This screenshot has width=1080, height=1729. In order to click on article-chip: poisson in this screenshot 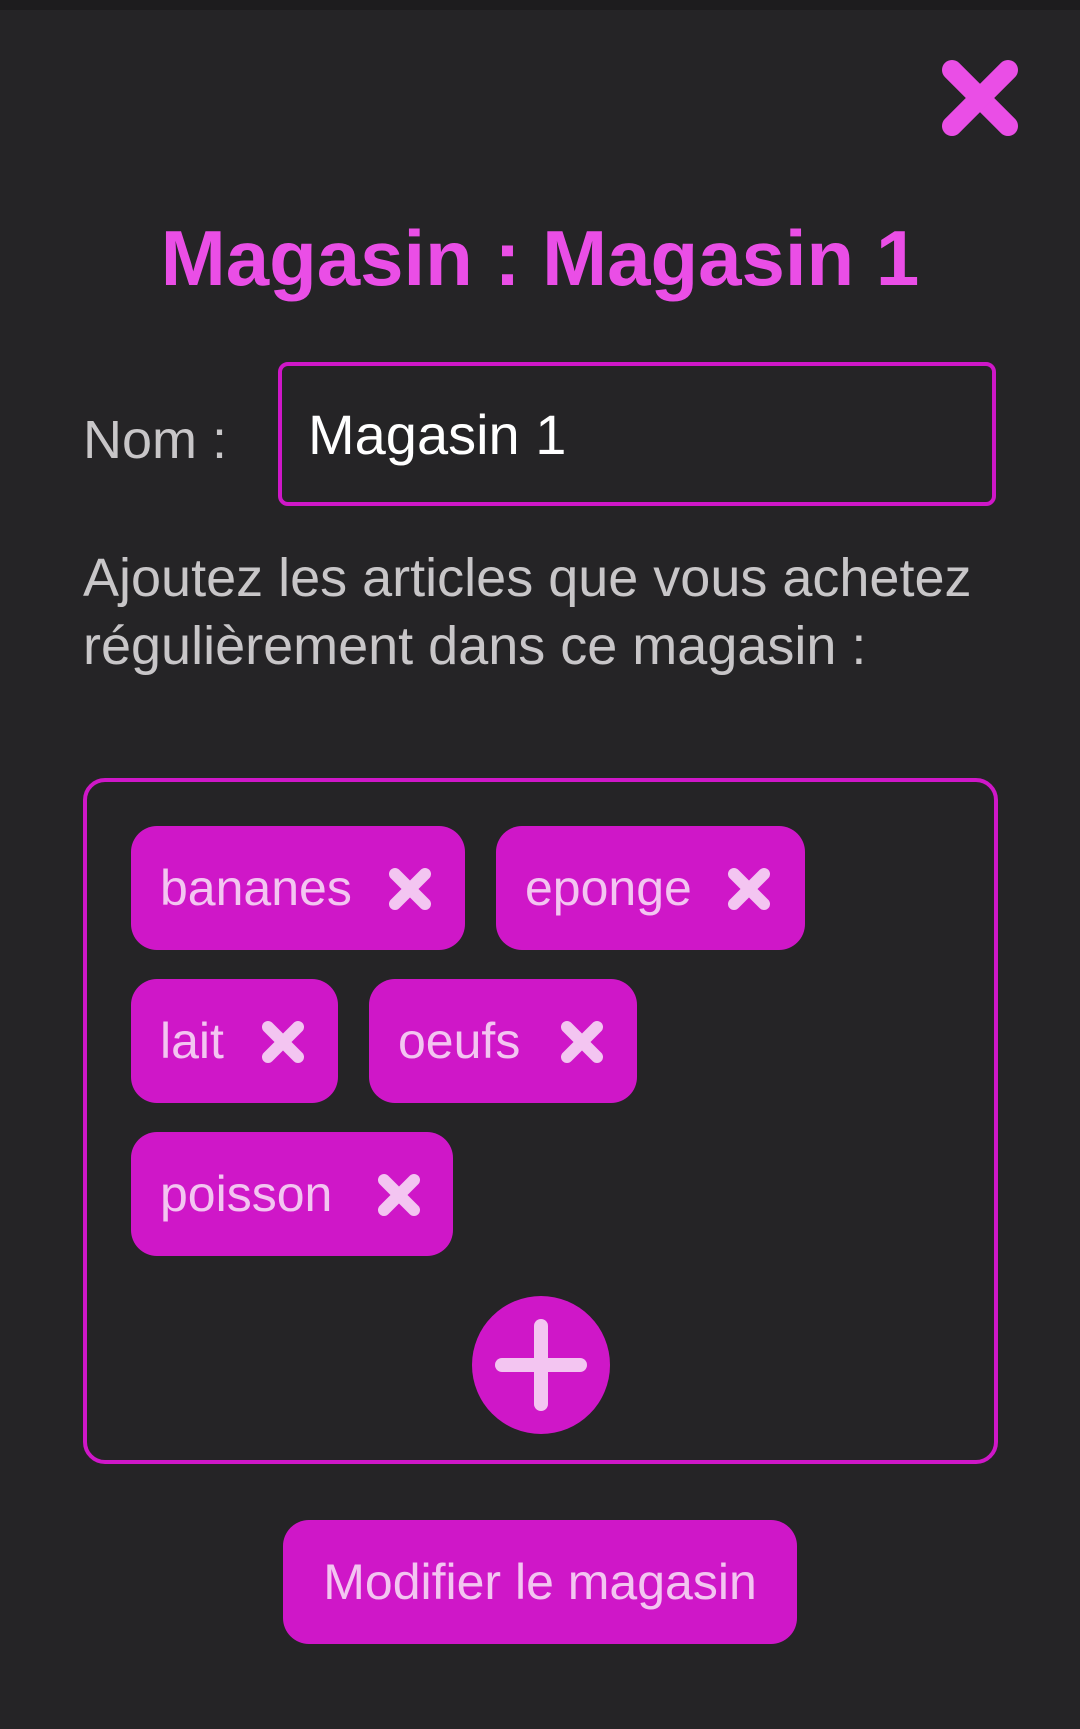, I will do `click(292, 1194)`.